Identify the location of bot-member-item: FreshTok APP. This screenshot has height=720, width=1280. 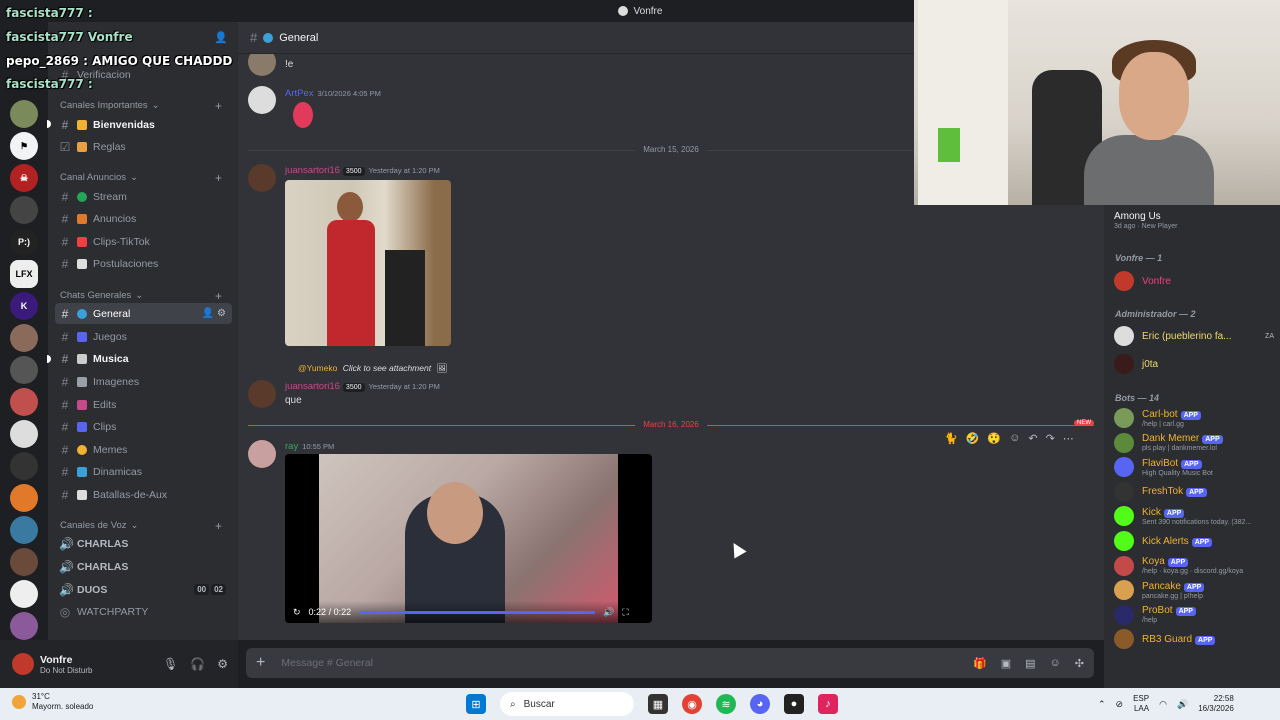
(1194, 491).